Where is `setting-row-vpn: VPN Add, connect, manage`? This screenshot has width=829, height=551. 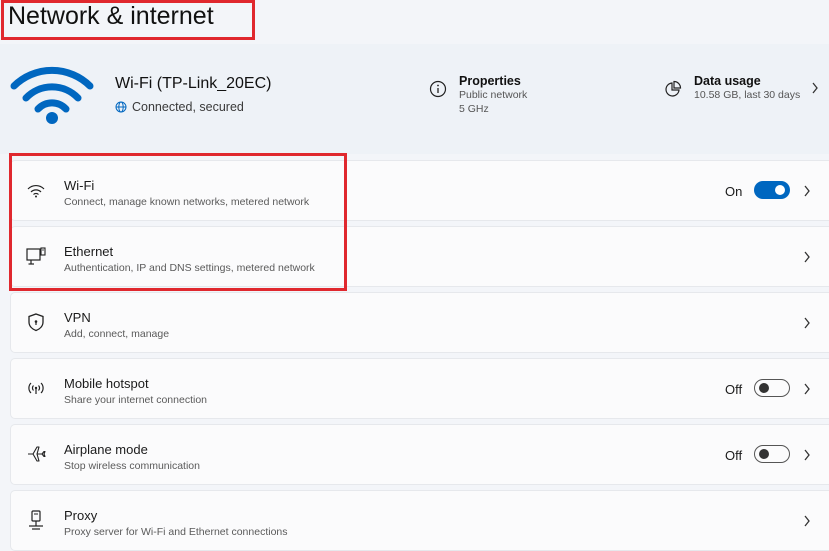
setting-row-vpn: VPN Add, connect, manage is located at coordinates (419, 322).